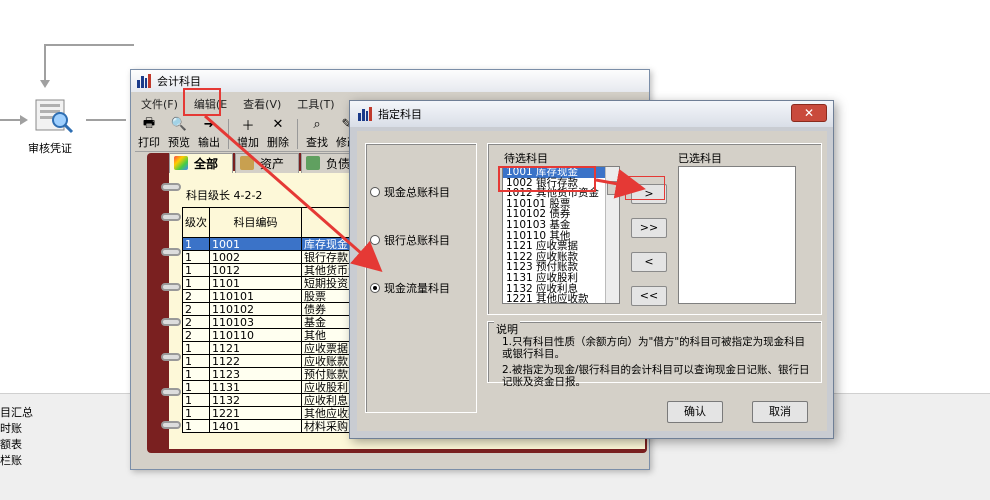  What do you see at coordinates (149, 142) in the screenshot?
I see `print-label: 打印` at bounding box center [149, 142].